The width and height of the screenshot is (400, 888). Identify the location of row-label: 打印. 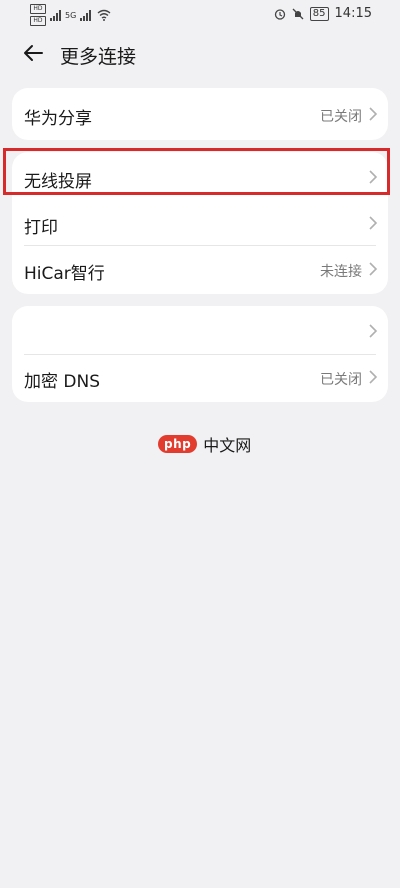
(41, 228).